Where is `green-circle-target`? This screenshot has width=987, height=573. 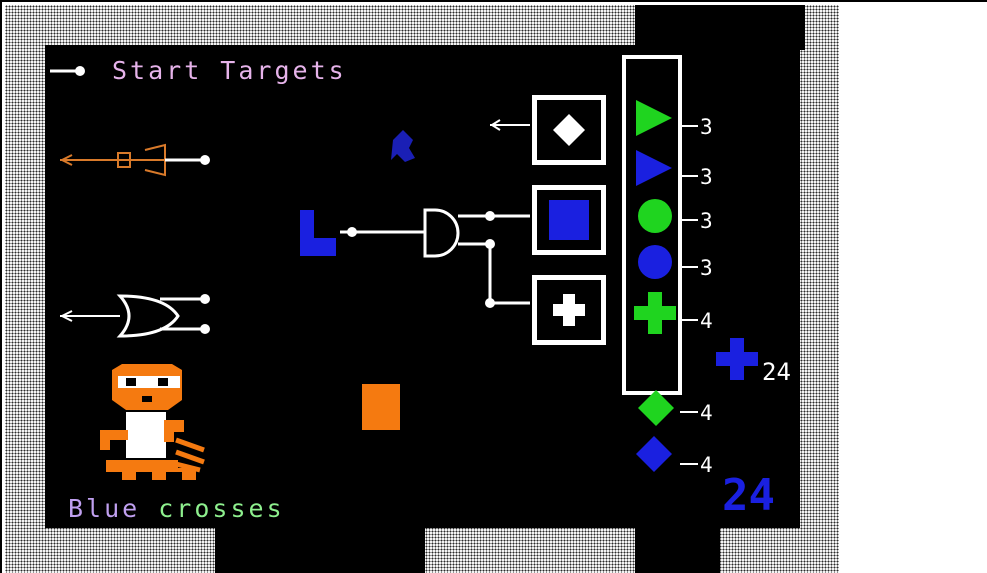
green-circle-target is located at coordinates (655, 216).